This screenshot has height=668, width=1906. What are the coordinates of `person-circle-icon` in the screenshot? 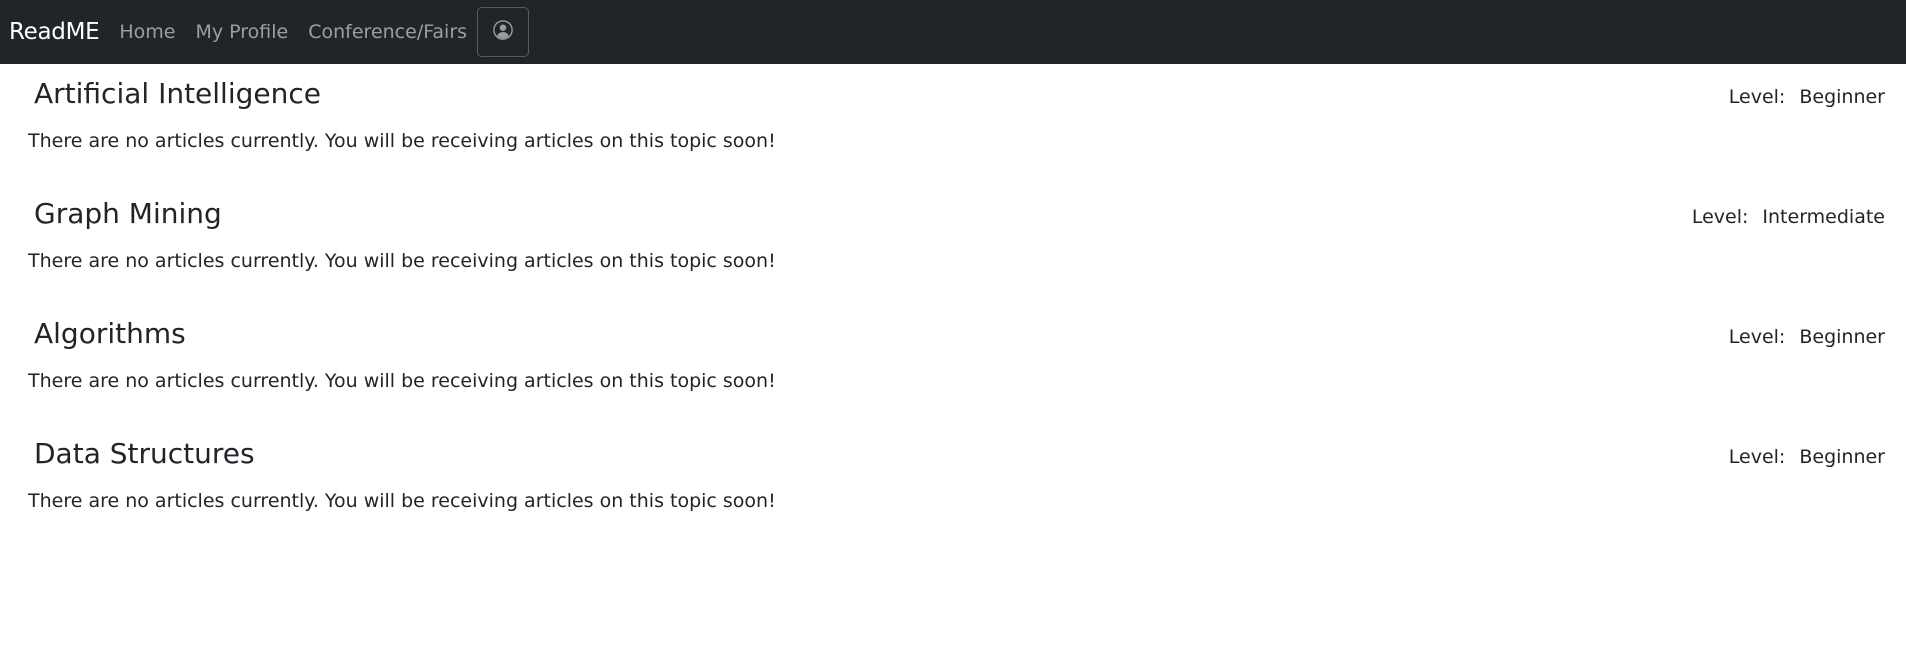 It's located at (503, 32).